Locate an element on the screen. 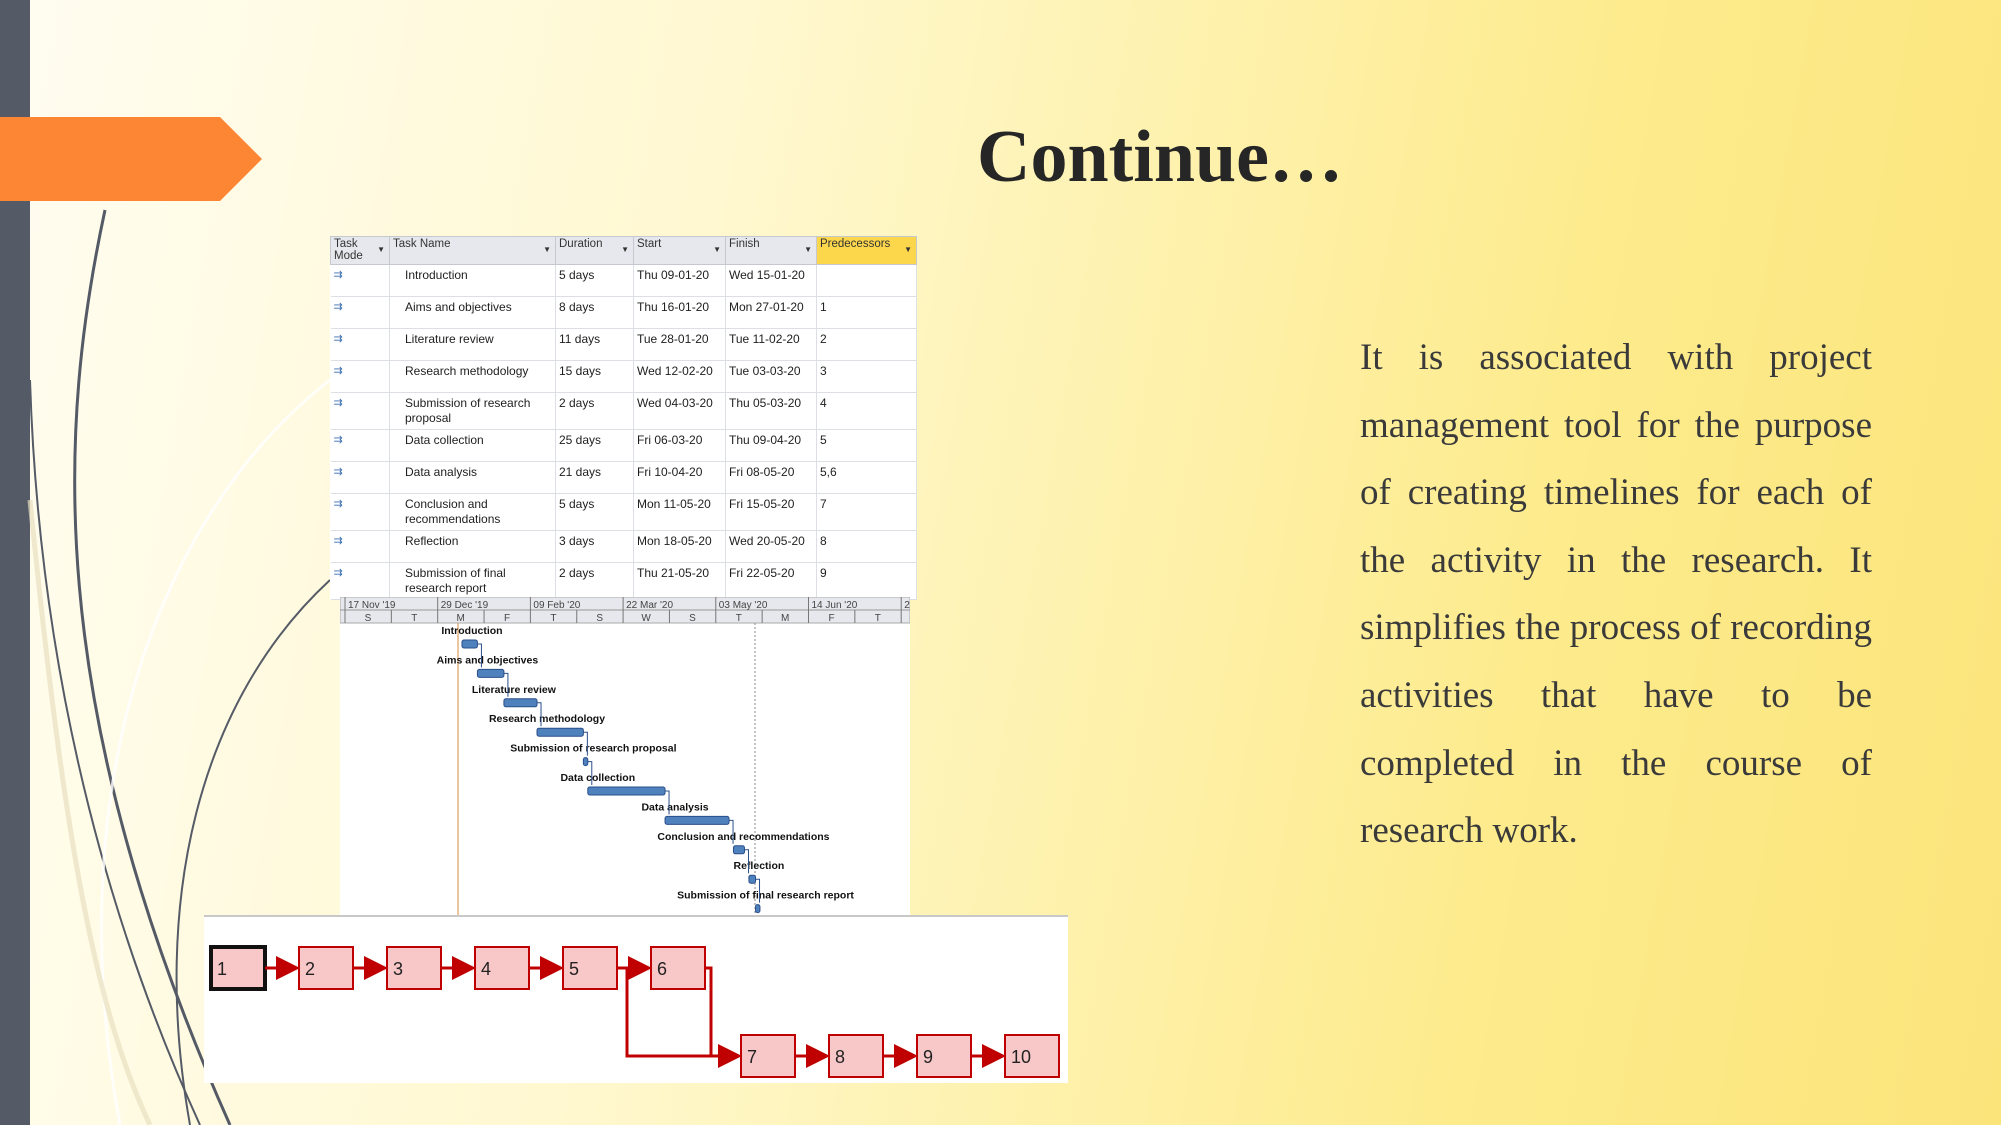  column-header: Finish ▼ is located at coordinates (771, 250).